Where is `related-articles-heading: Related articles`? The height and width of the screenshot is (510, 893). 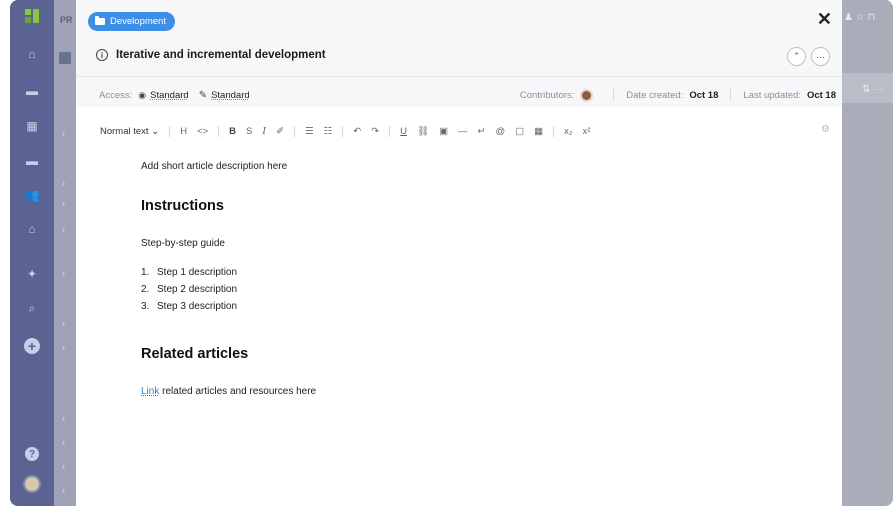 related-articles-heading: Related articles is located at coordinates (194, 354).